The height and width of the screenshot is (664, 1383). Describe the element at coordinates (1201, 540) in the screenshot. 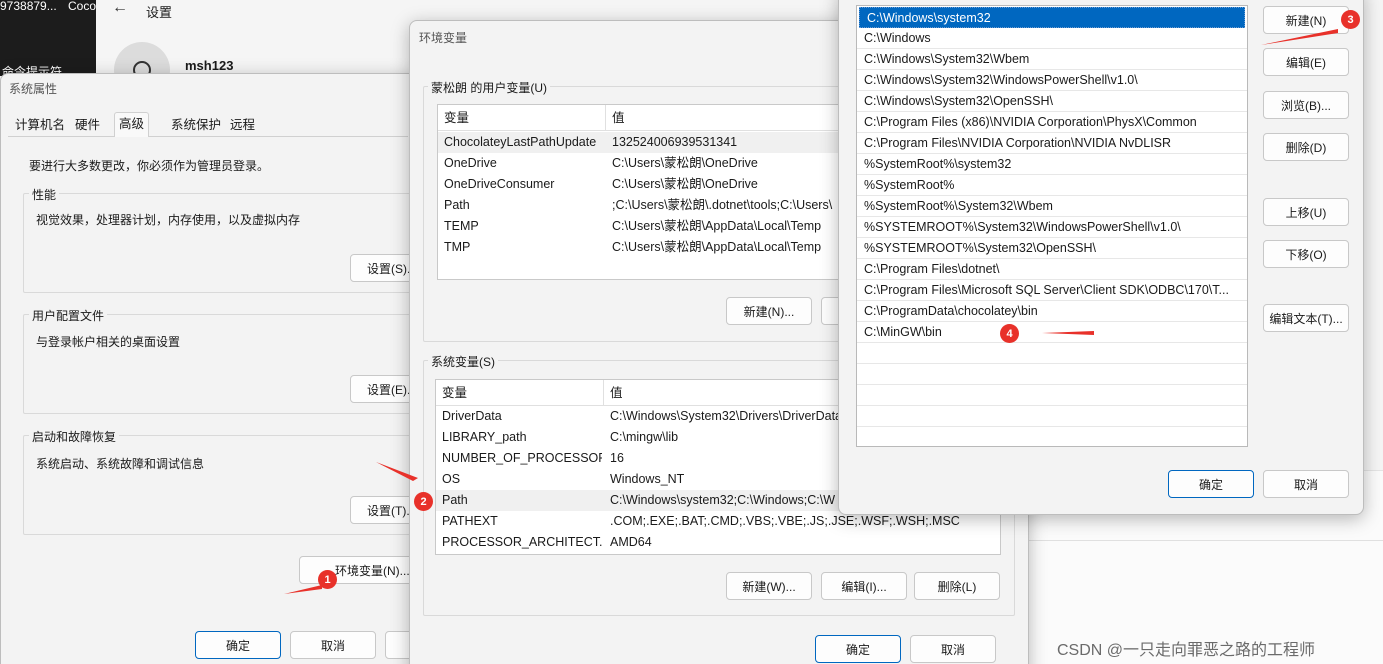

I see `settings-panel-divider` at that location.